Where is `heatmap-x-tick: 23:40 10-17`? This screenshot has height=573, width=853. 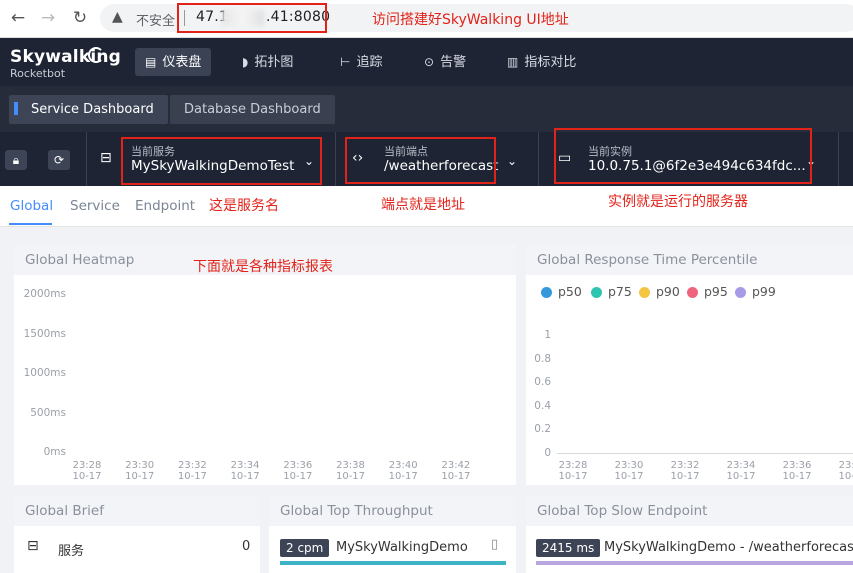
heatmap-x-tick: 23:40 10-17 is located at coordinates (403, 471).